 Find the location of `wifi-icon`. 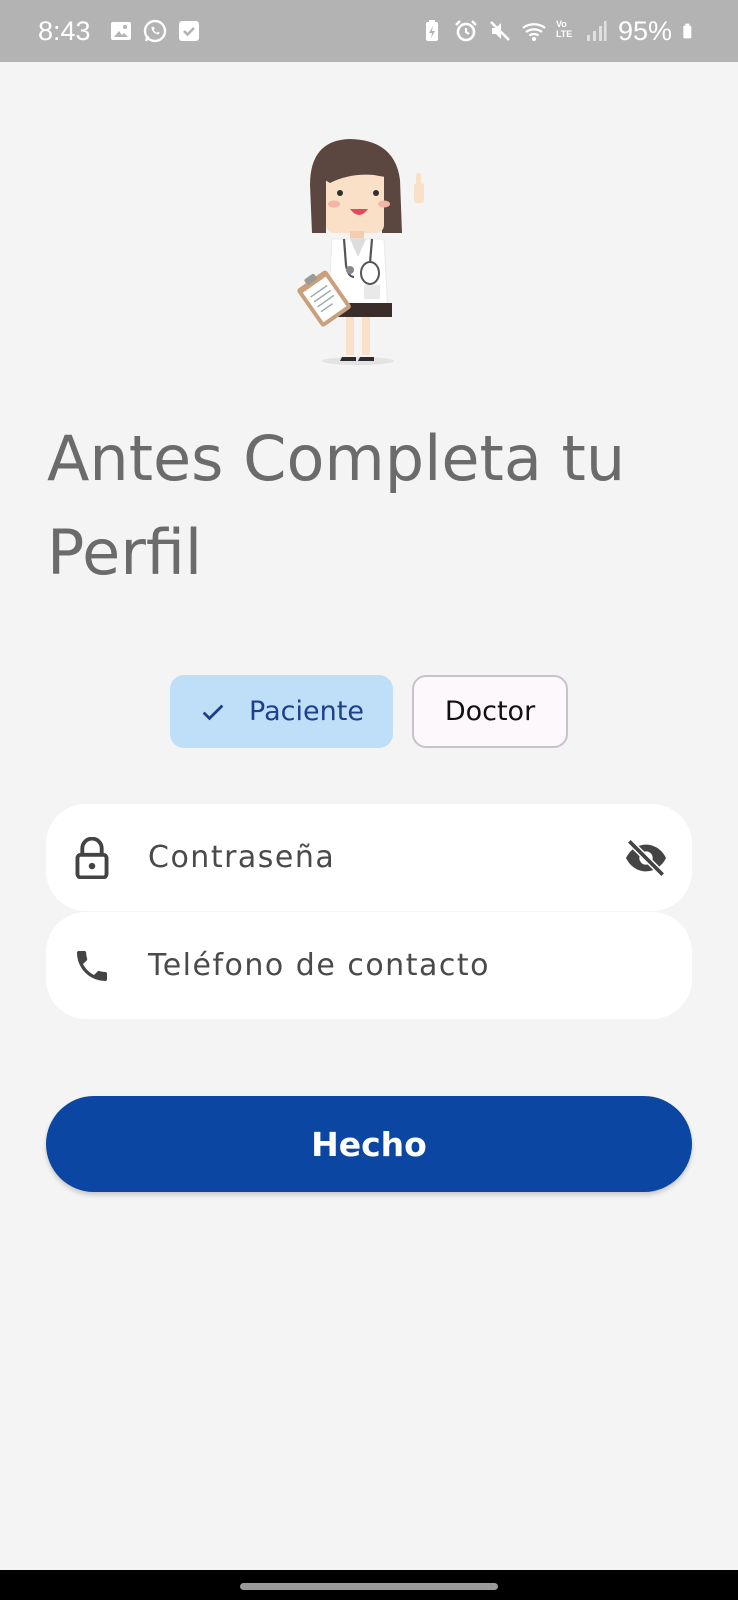

wifi-icon is located at coordinates (534, 32).